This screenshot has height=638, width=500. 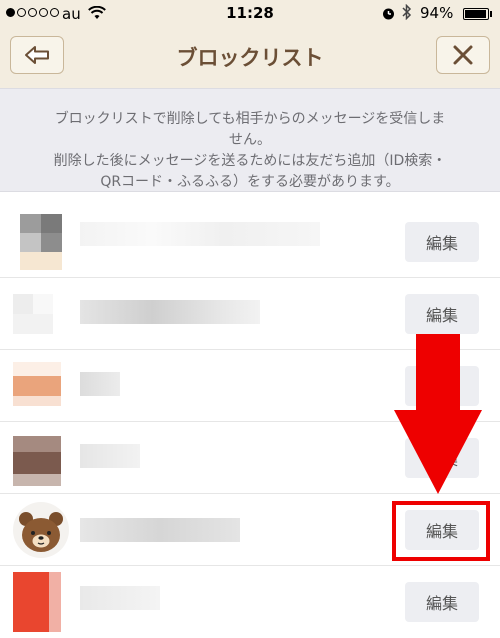 I want to click on battery-icon, so click(x=476, y=14).